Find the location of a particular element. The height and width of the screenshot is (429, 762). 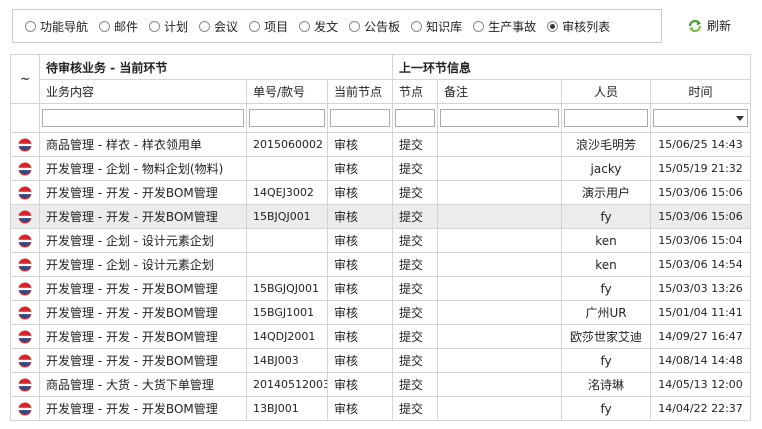

col-header-time: 时间 is located at coordinates (700, 91).